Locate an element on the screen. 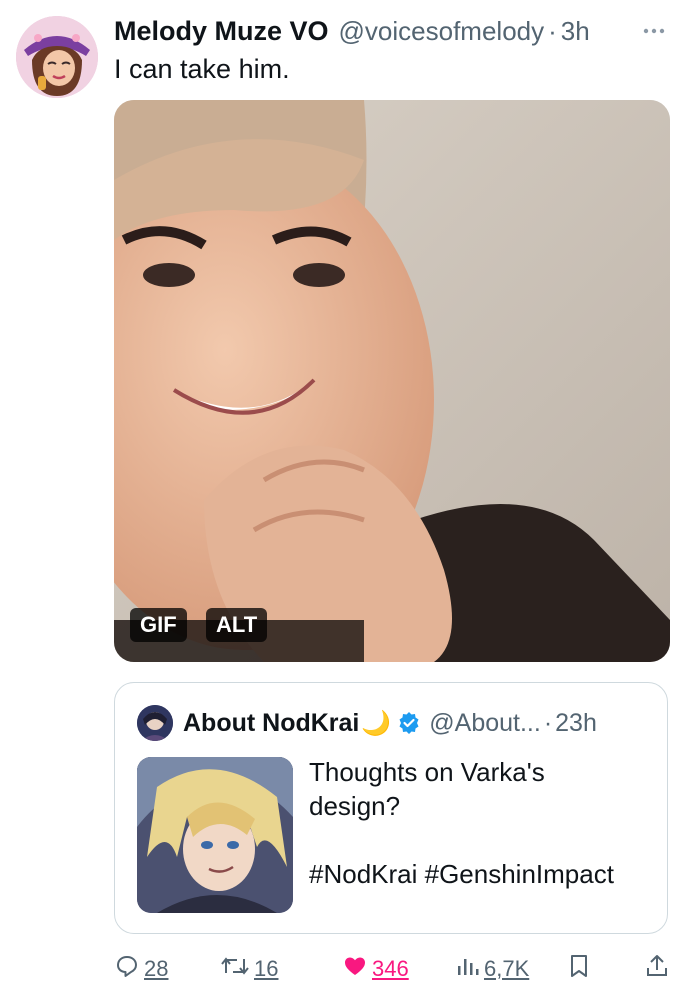  quoted-post-time: 23h is located at coordinates (576, 723).